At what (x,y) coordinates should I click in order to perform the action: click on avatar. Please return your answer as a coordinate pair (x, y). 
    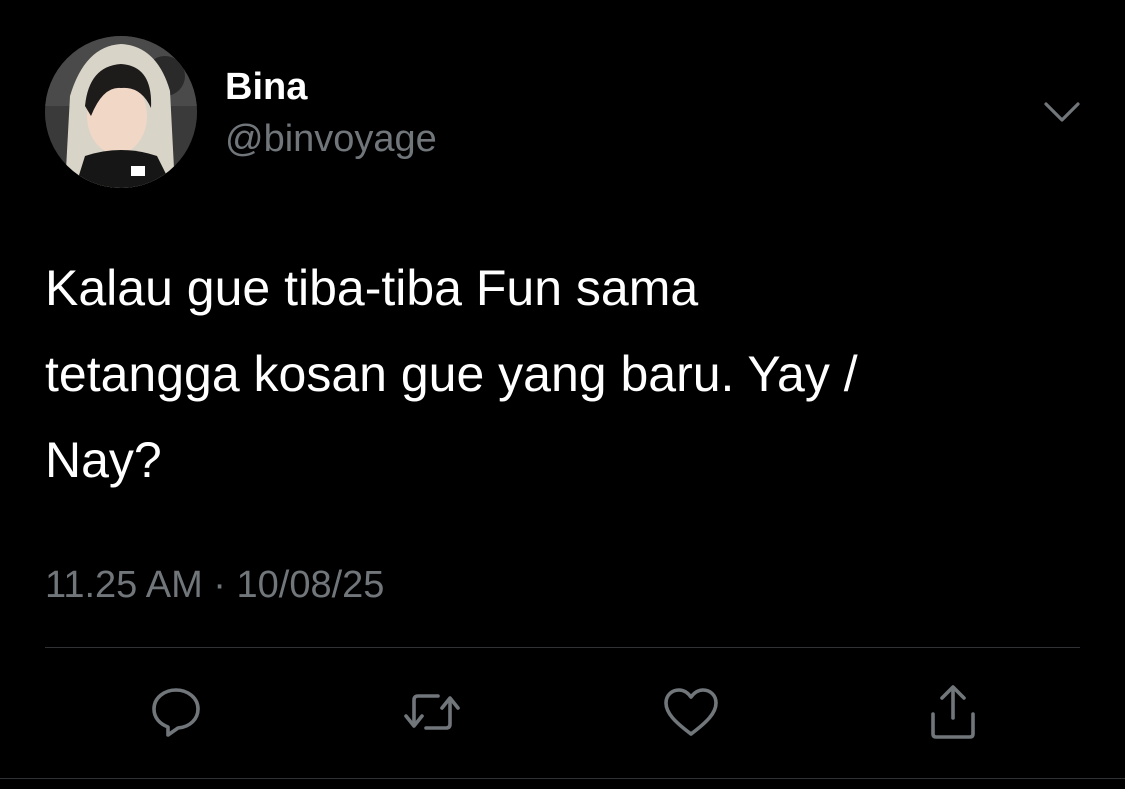
    Looking at the image, I should click on (121, 112).